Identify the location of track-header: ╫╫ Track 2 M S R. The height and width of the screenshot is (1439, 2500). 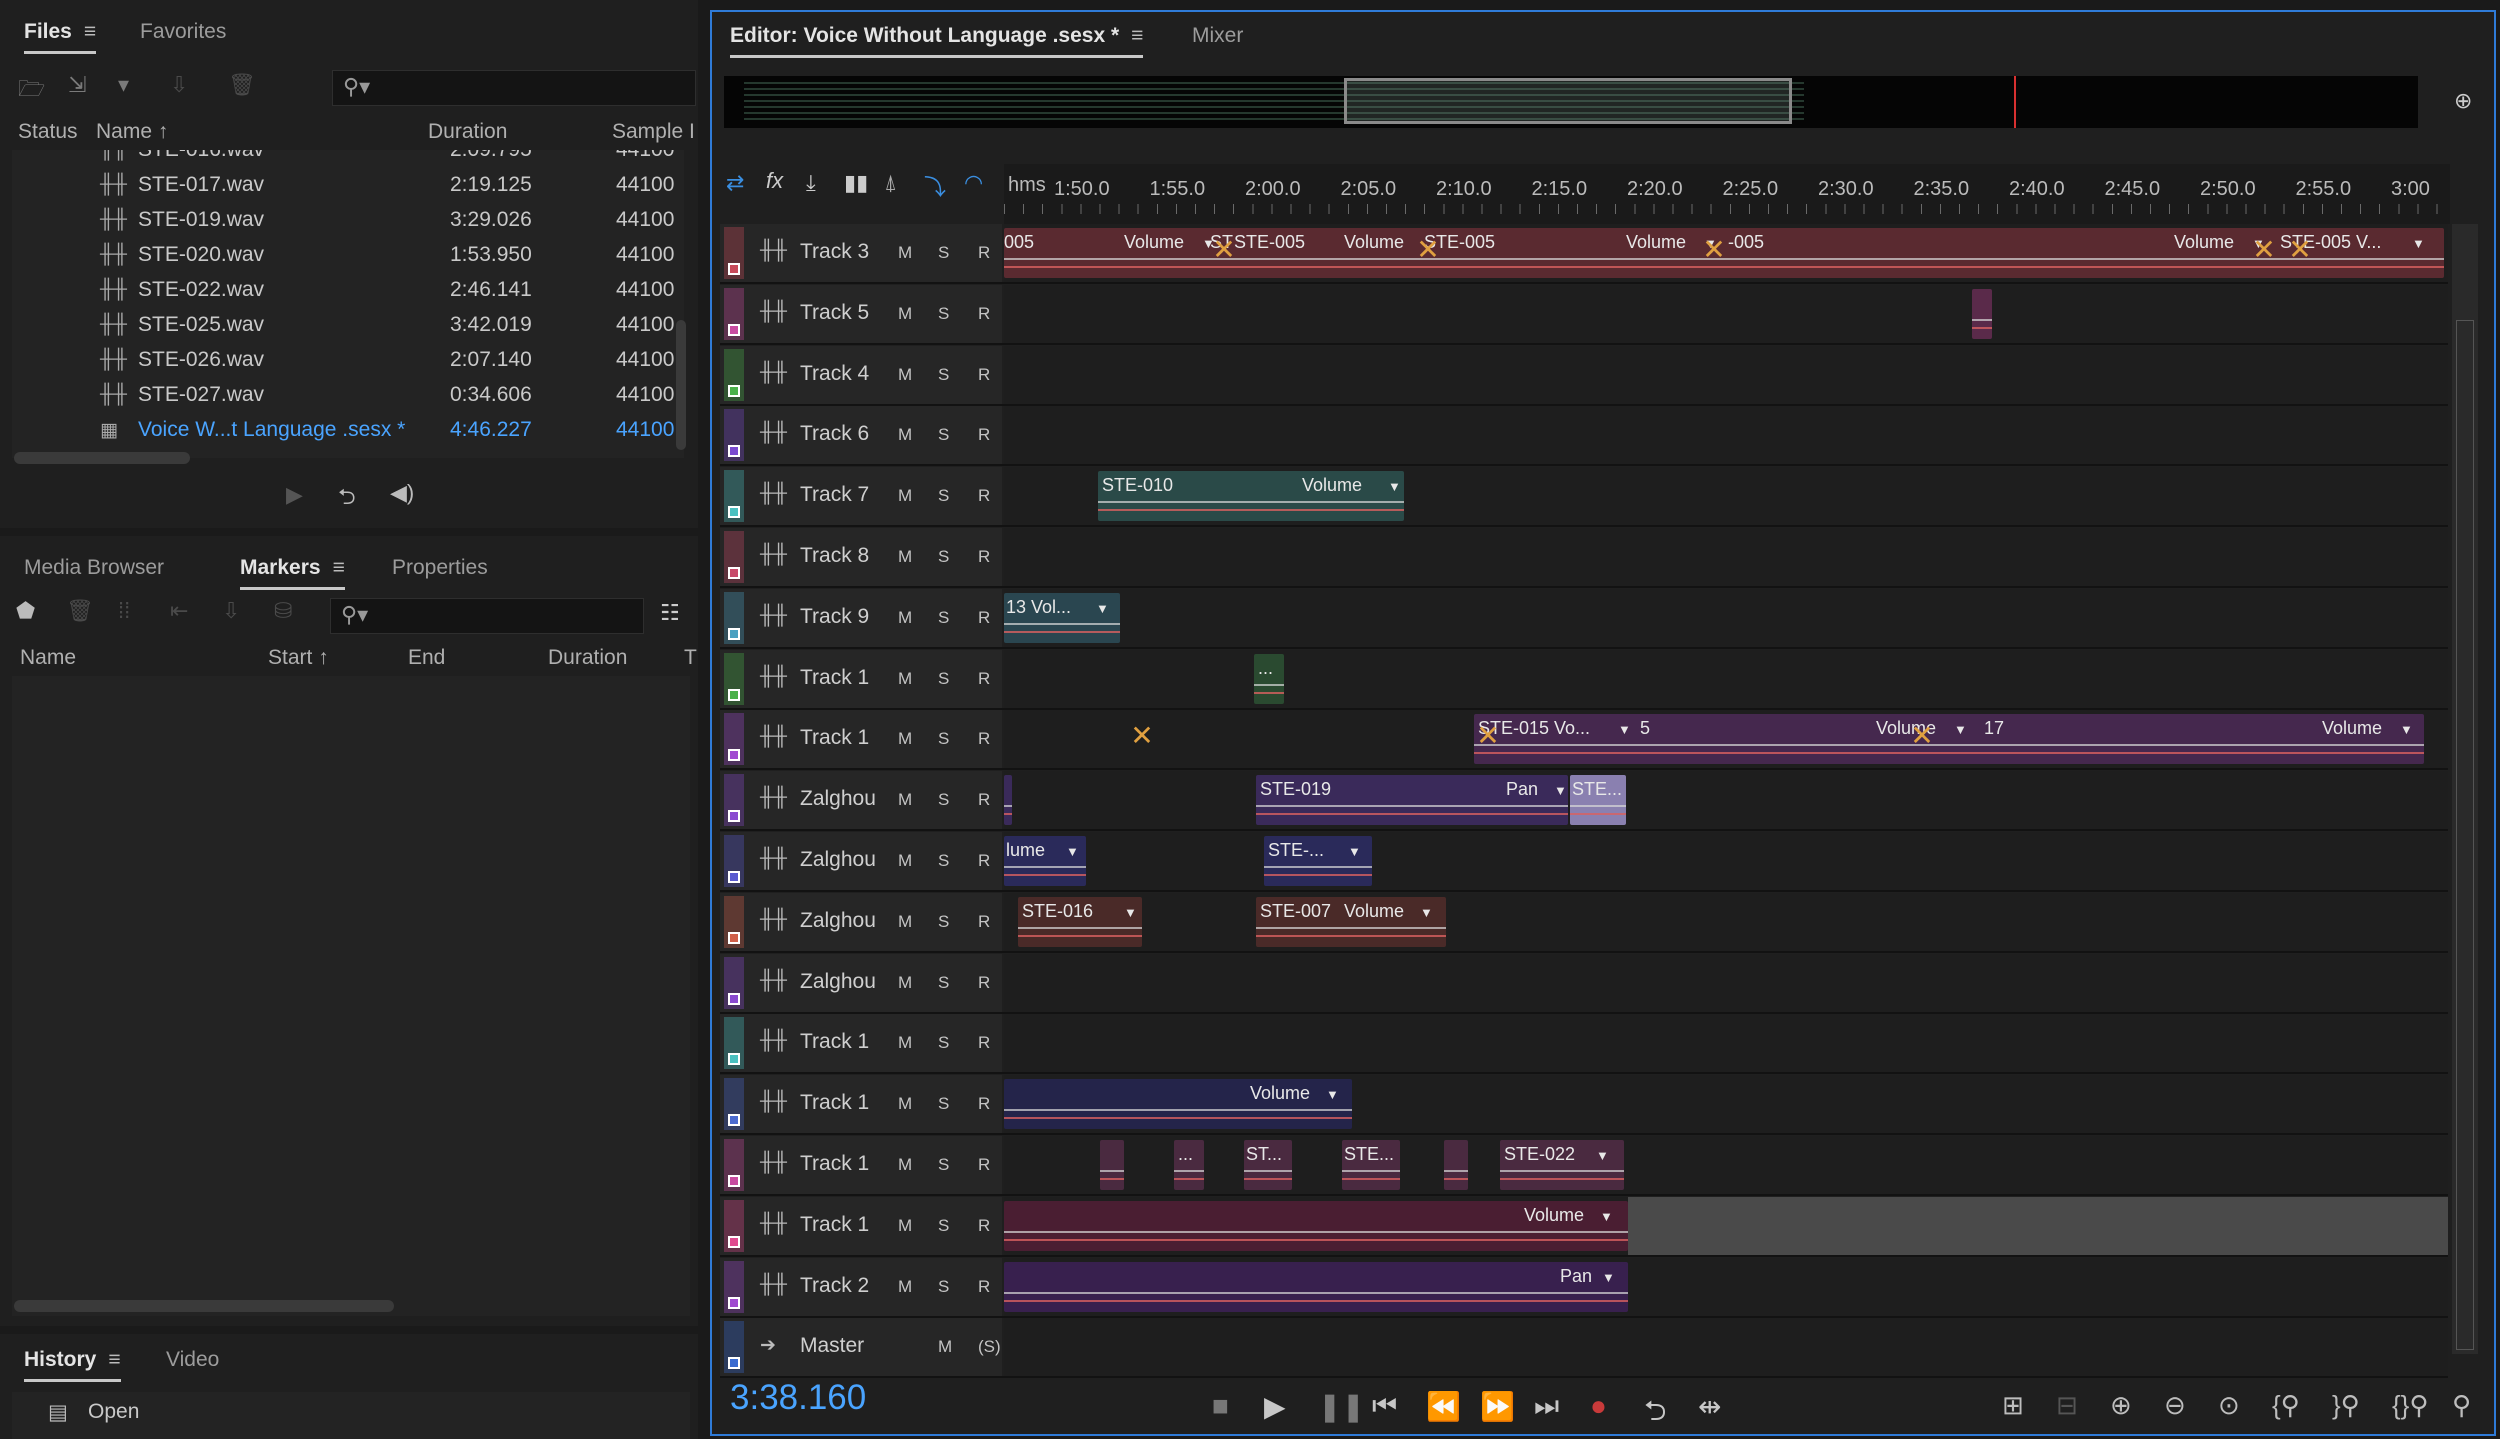
(861, 1286).